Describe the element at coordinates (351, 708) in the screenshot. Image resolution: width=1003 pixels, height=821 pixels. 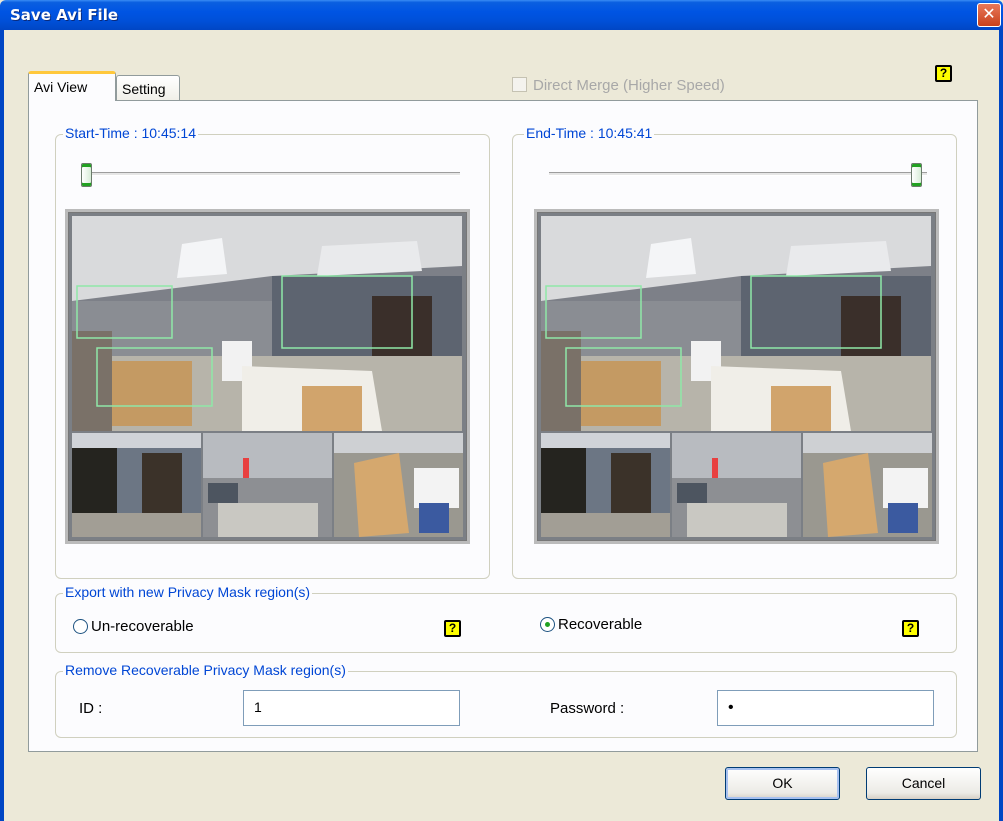
I see `id-input: 1` at that location.